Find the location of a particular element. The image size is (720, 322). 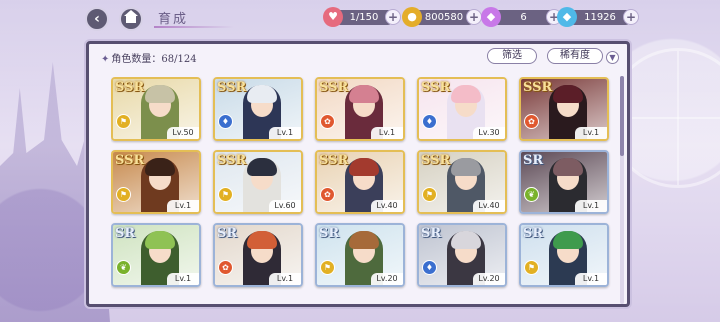

character-card: SSR ⚑ Lv.60 is located at coordinates (258, 182).